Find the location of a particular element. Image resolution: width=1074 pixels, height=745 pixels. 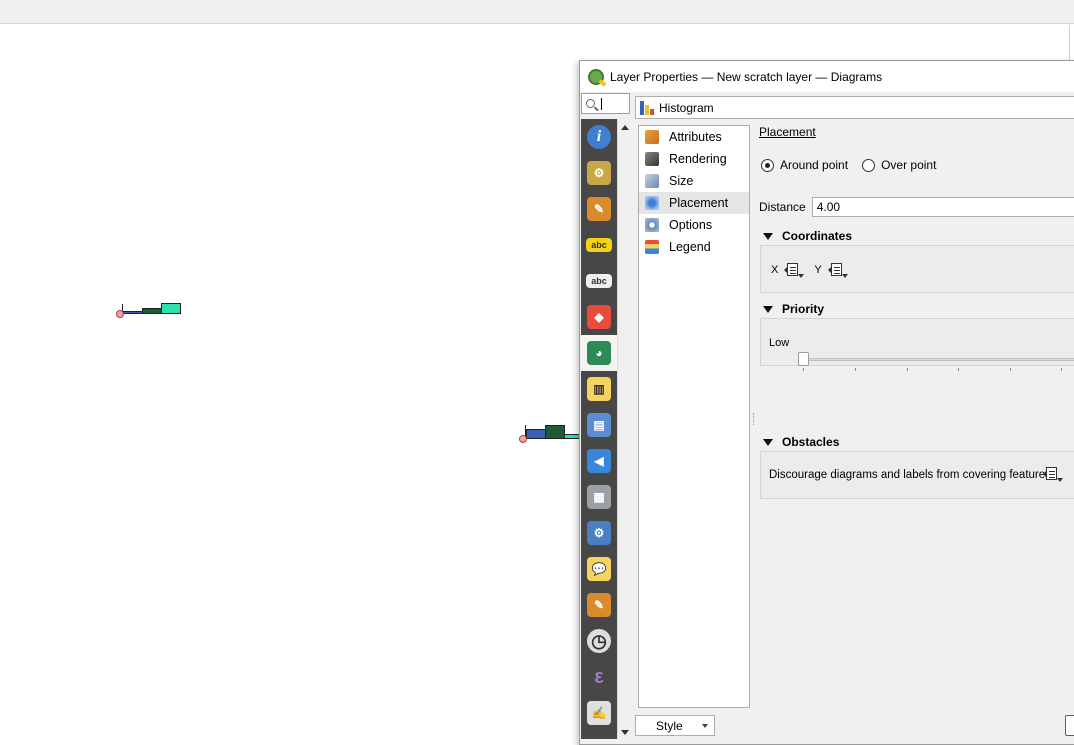

sidebar-item-auxiliary-storage: ▦ is located at coordinates (599, 497).